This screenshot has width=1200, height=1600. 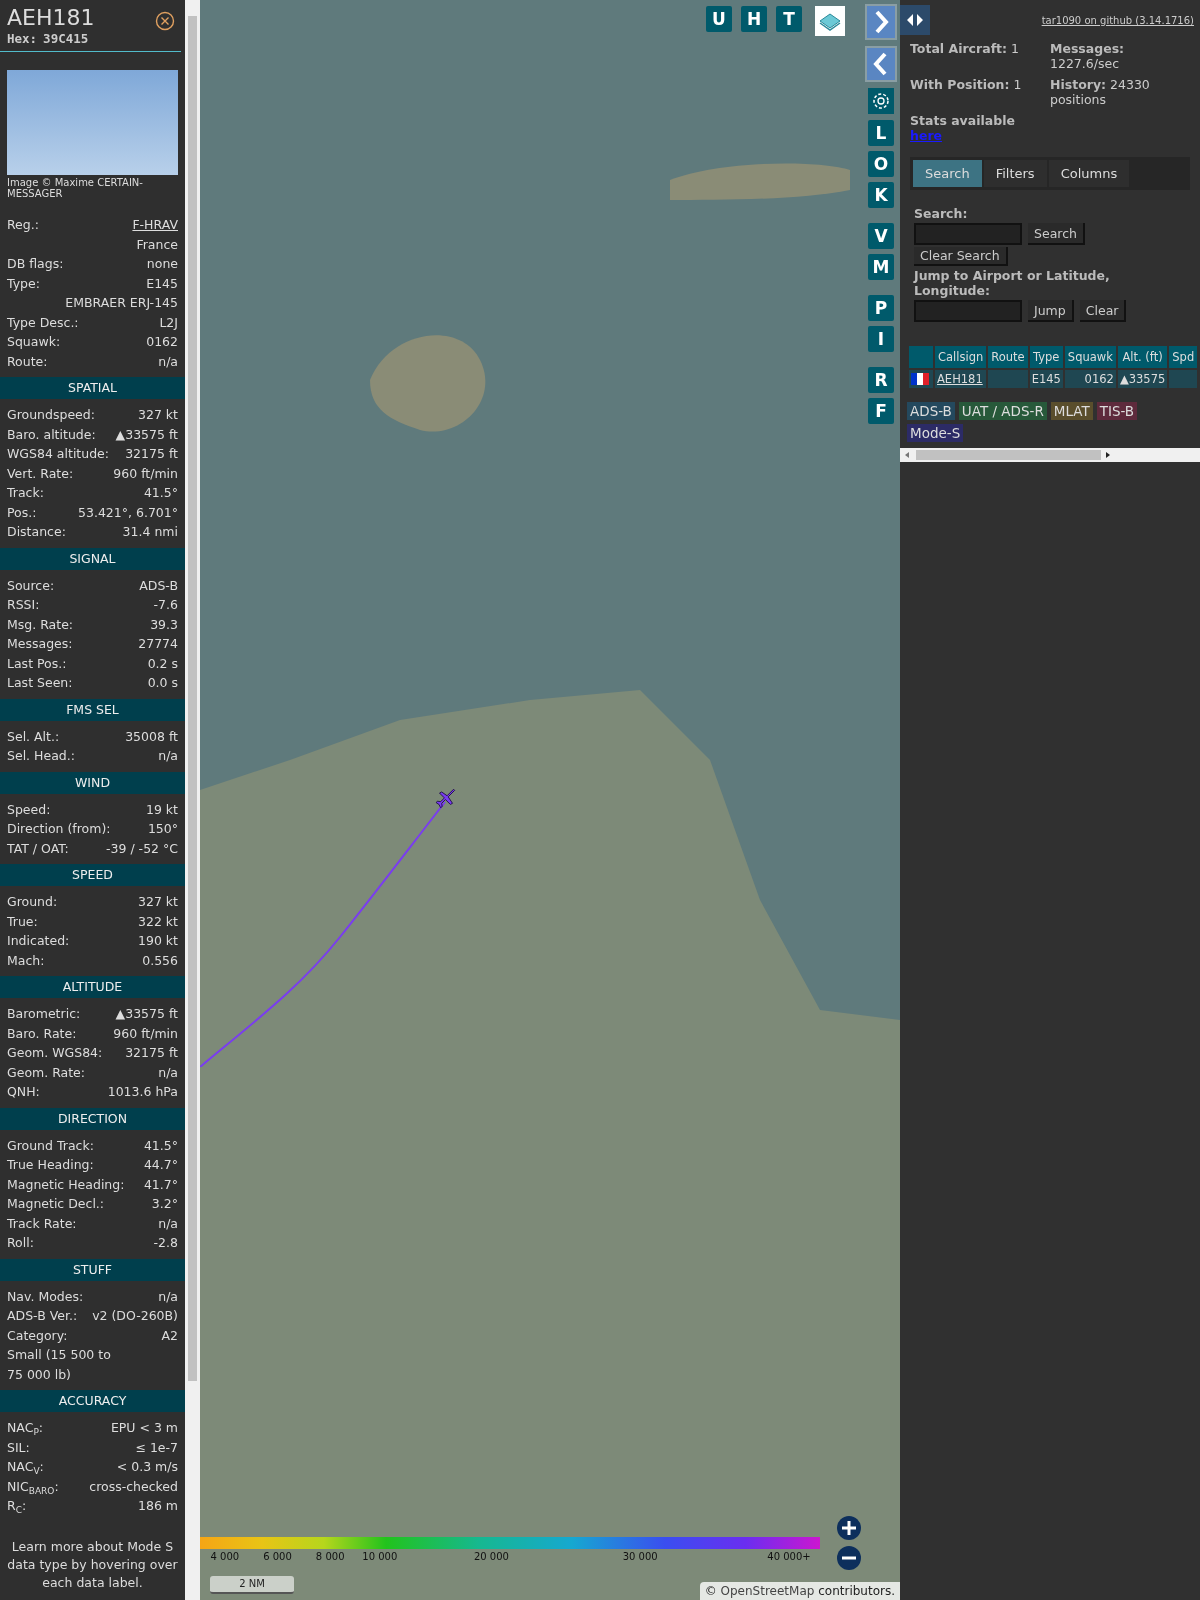 I want to click on map-toggle-button: U, so click(x=719, y=19).